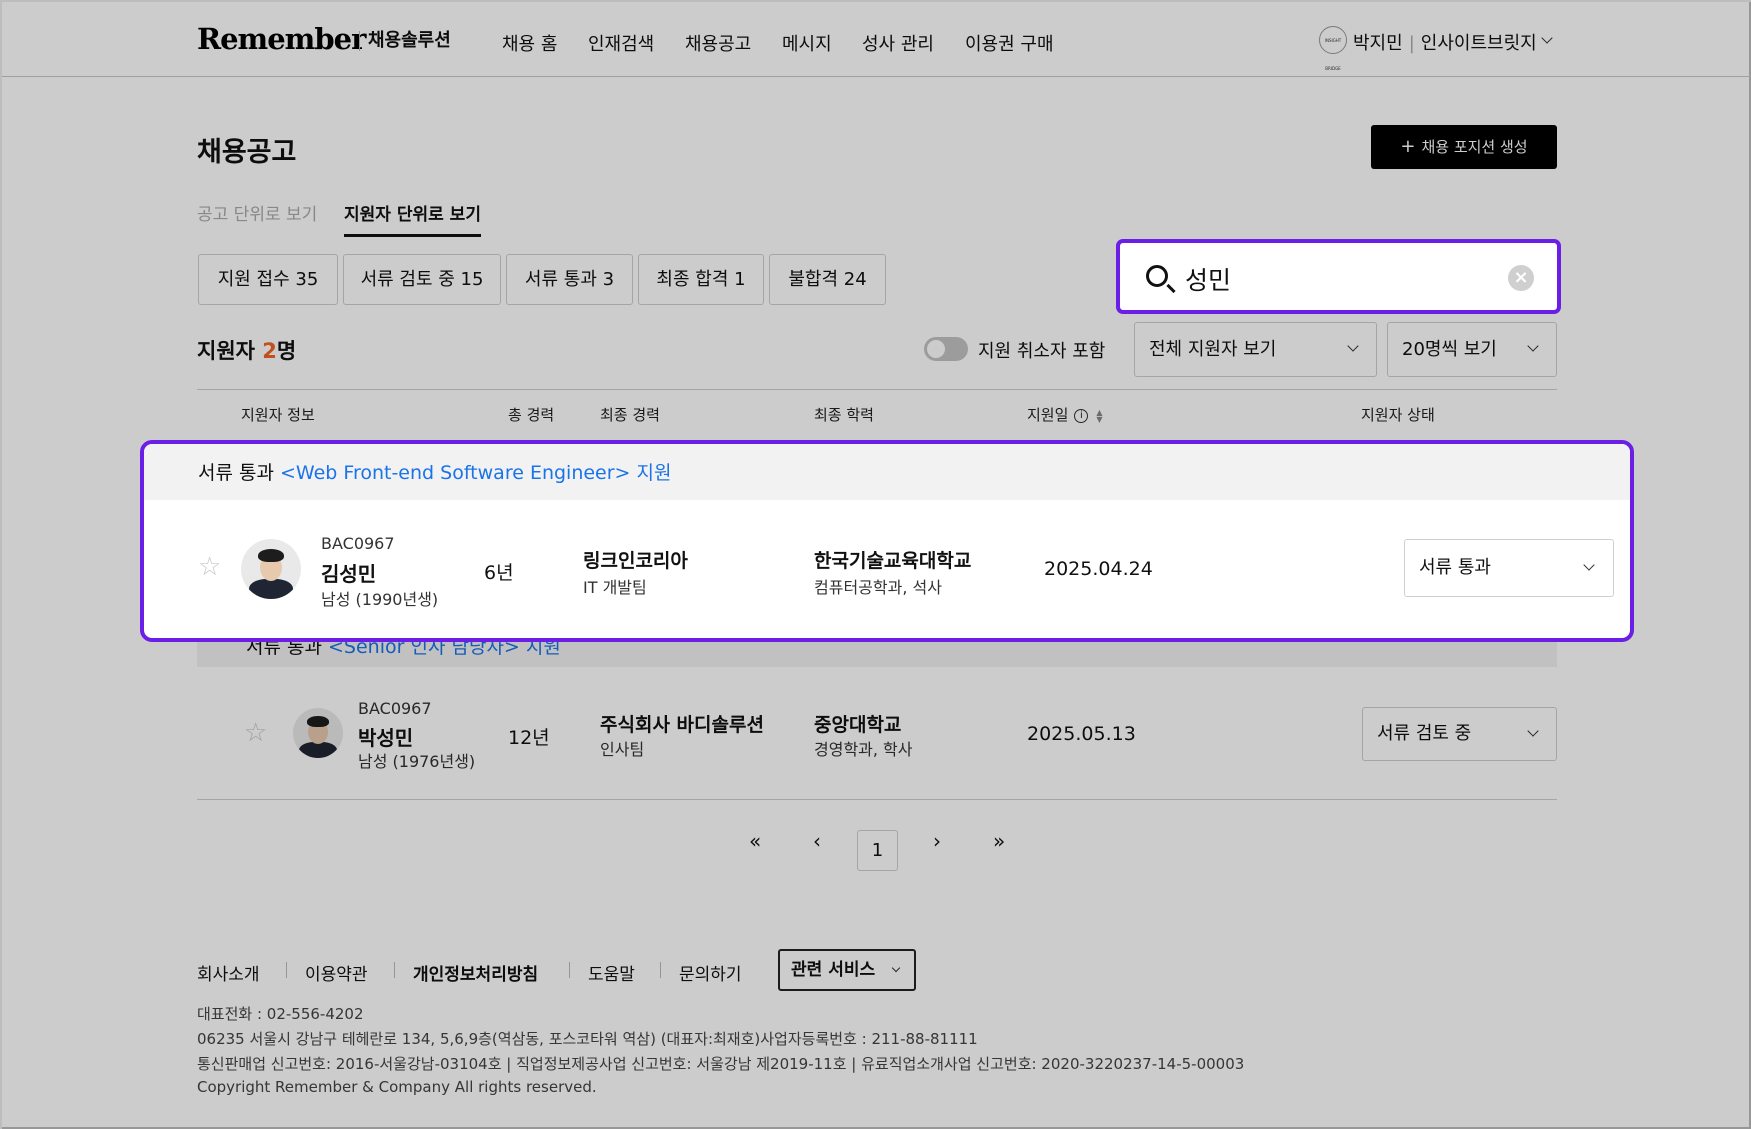 This screenshot has width=1751, height=1129. I want to click on applicant-count-number: 2, so click(269, 351).